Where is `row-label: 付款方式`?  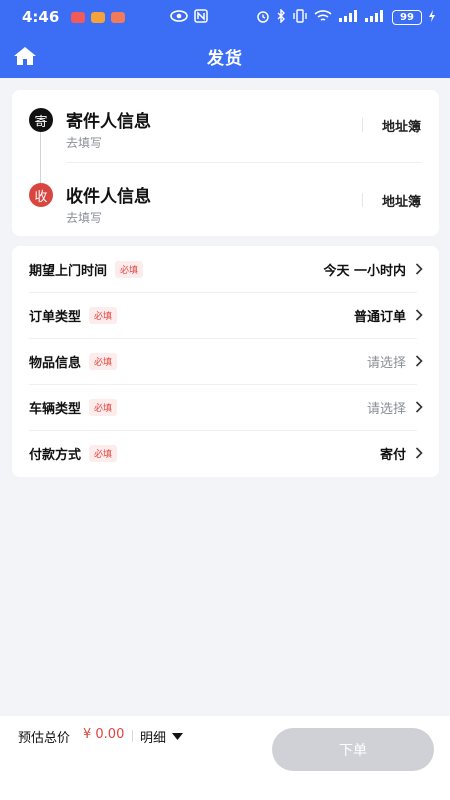 row-label: 付款方式 is located at coordinates (55, 455).